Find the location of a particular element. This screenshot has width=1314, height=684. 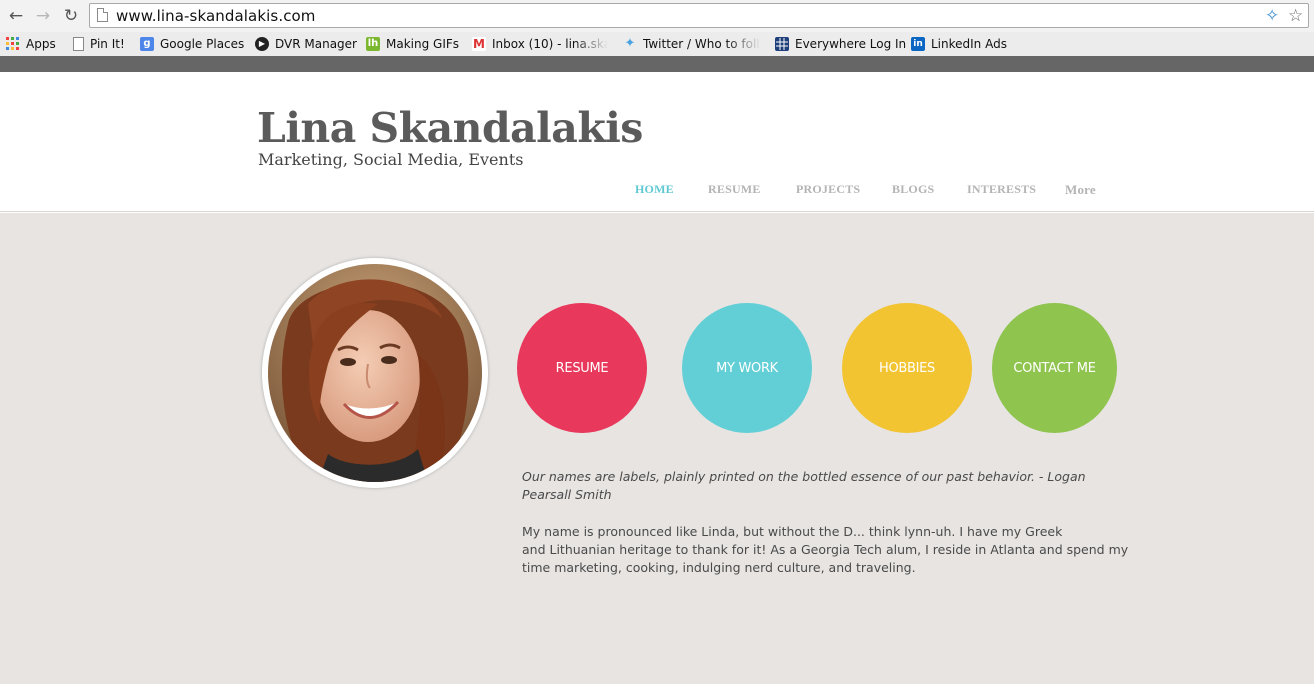

bookmark-pin-it: Pin It! is located at coordinates (99, 44).